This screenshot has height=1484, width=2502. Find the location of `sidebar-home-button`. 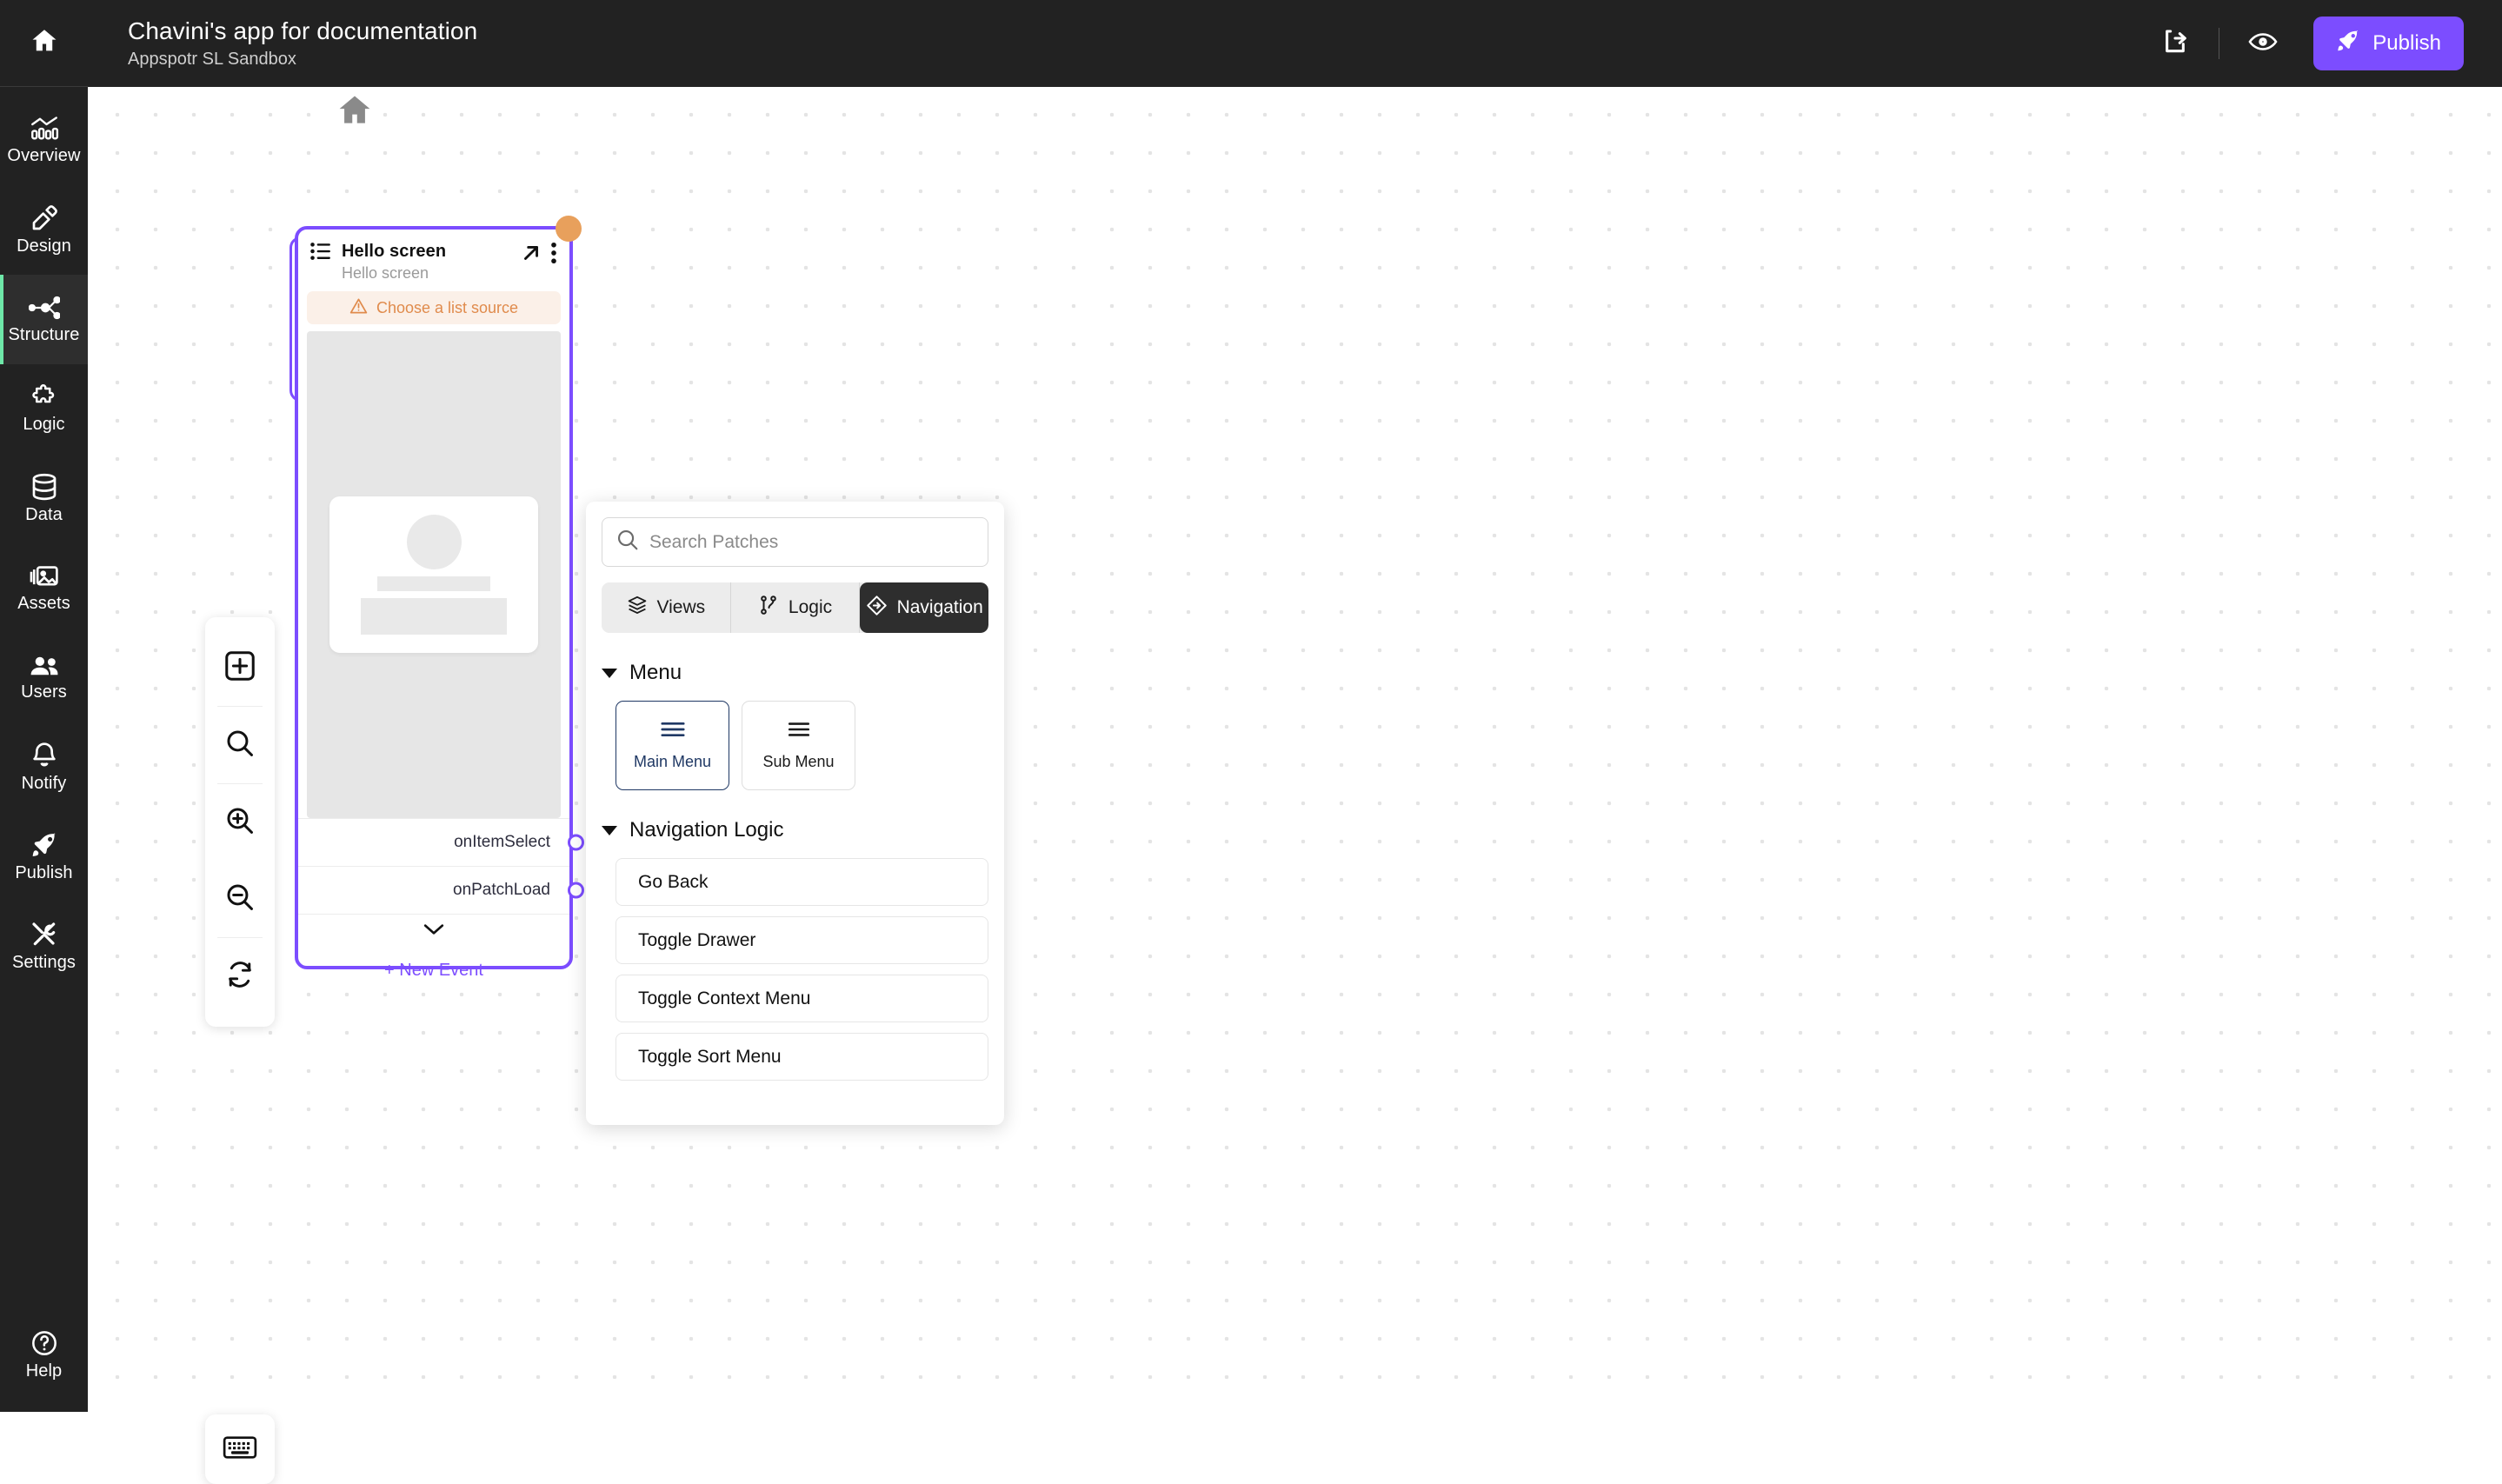

sidebar-home-button is located at coordinates (44, 43).